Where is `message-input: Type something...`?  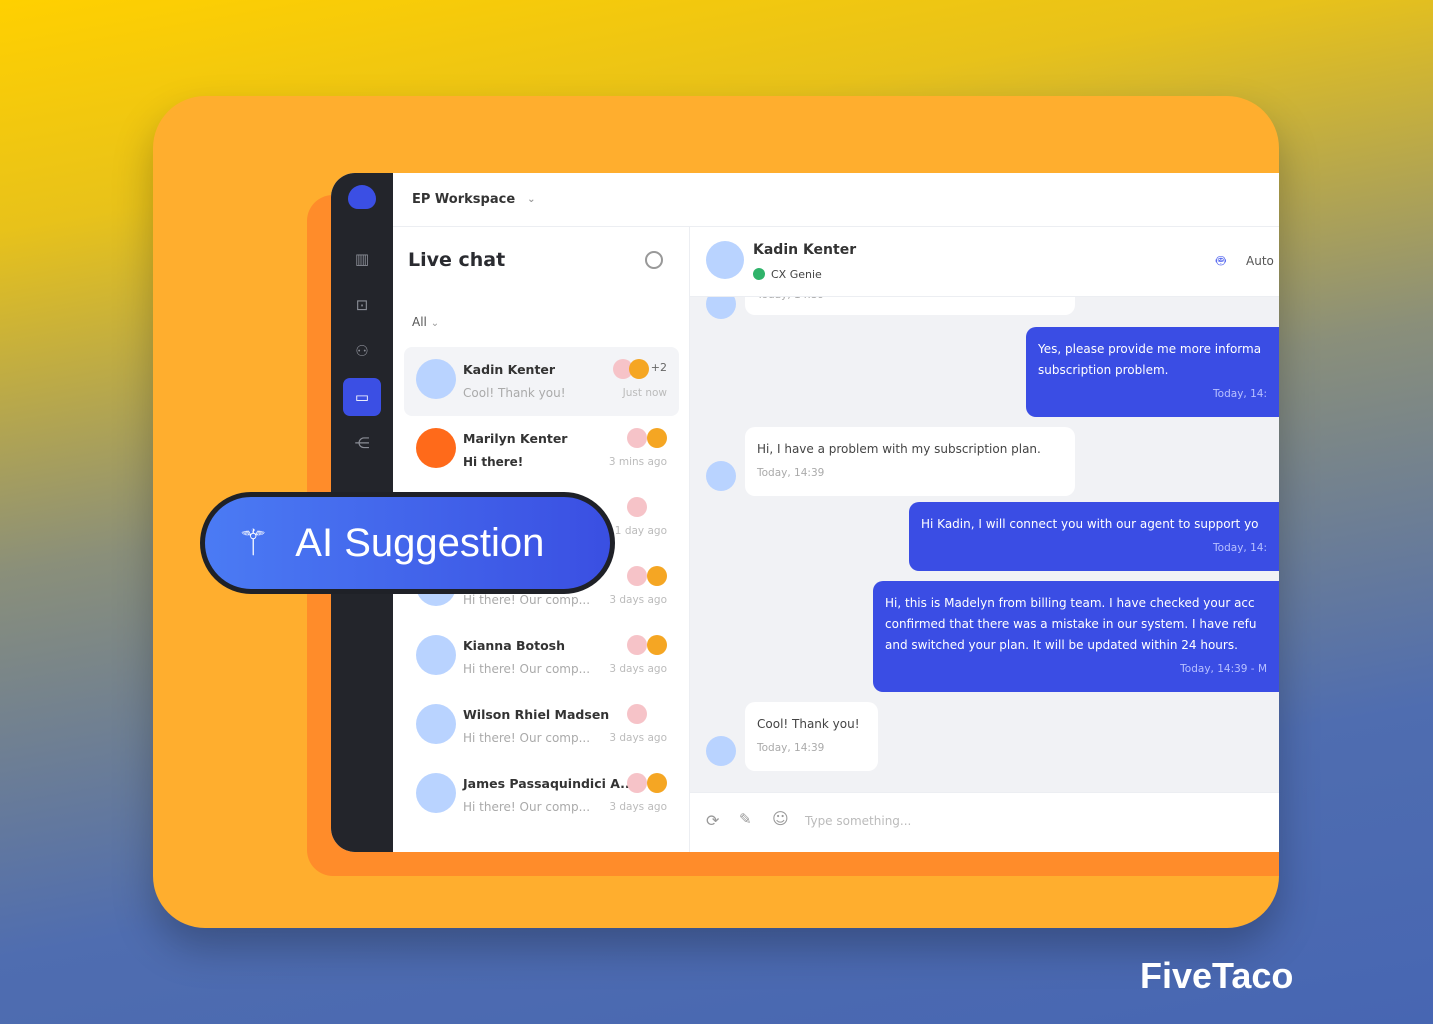
message-input: Type something... is located at coordinates (858, 821).